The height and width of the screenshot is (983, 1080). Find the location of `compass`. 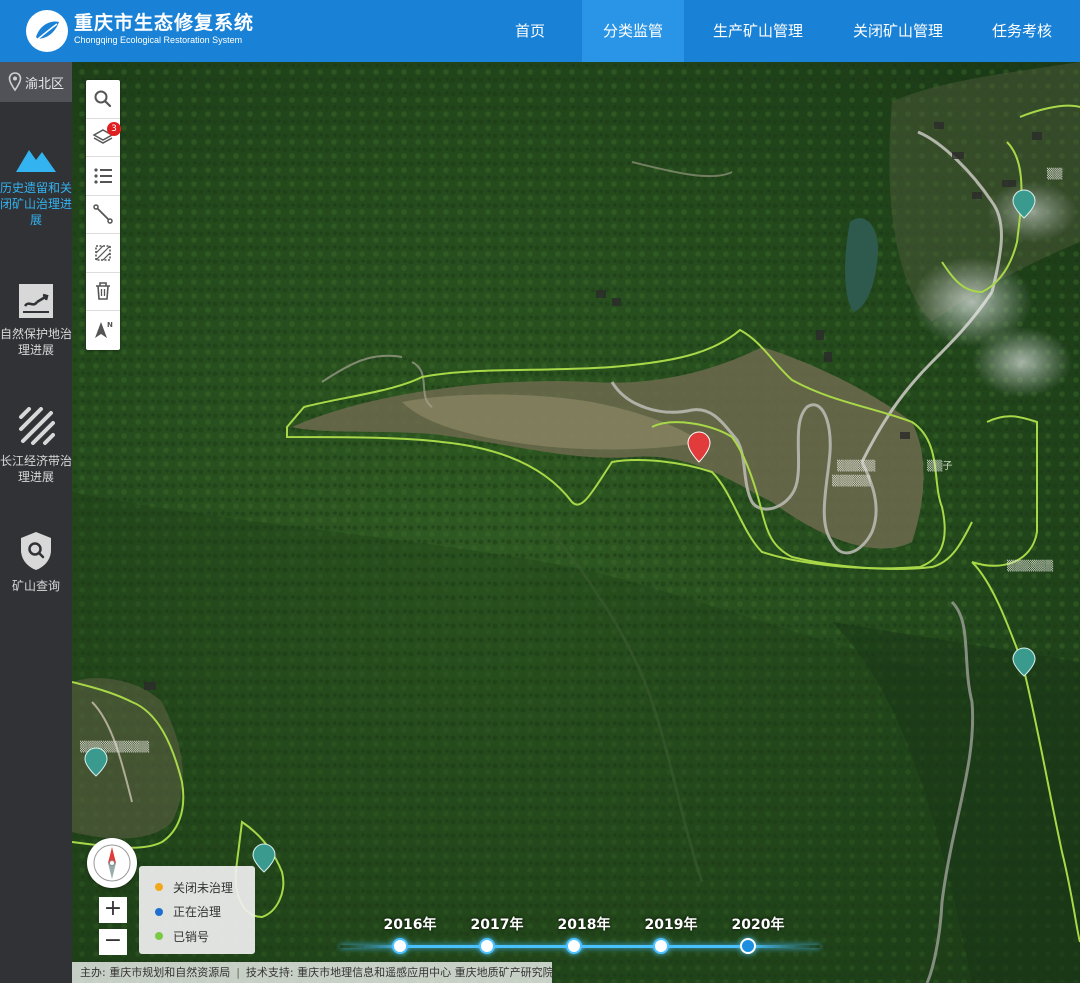

compass is located at coordinates (112, 863).